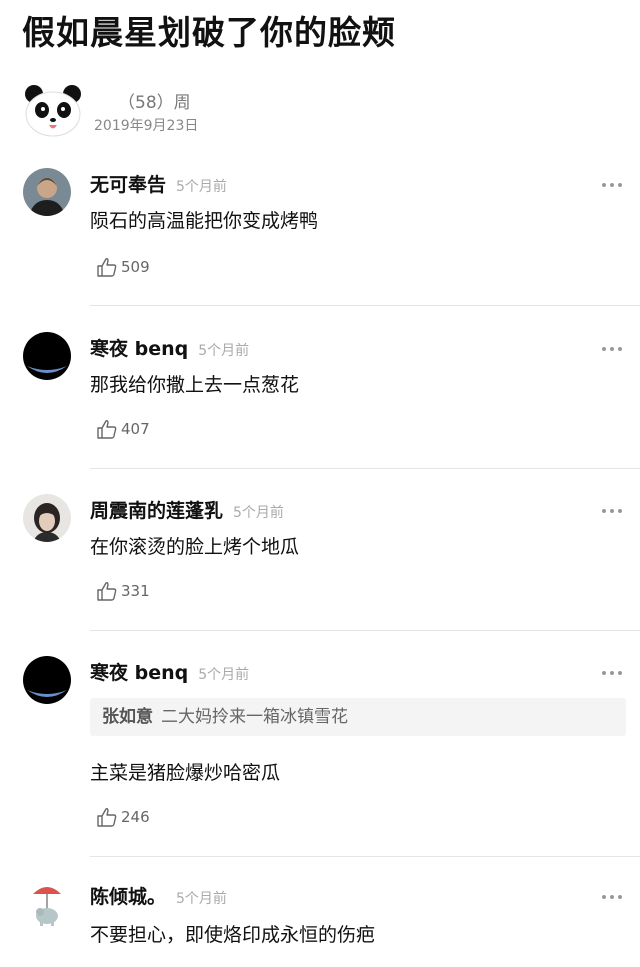 This screenshot has width=640, height=967. Describe the element at coordinates (158, 183) in the screenshot. I see `comment-username: 无可奉告 5个月前` at that location.